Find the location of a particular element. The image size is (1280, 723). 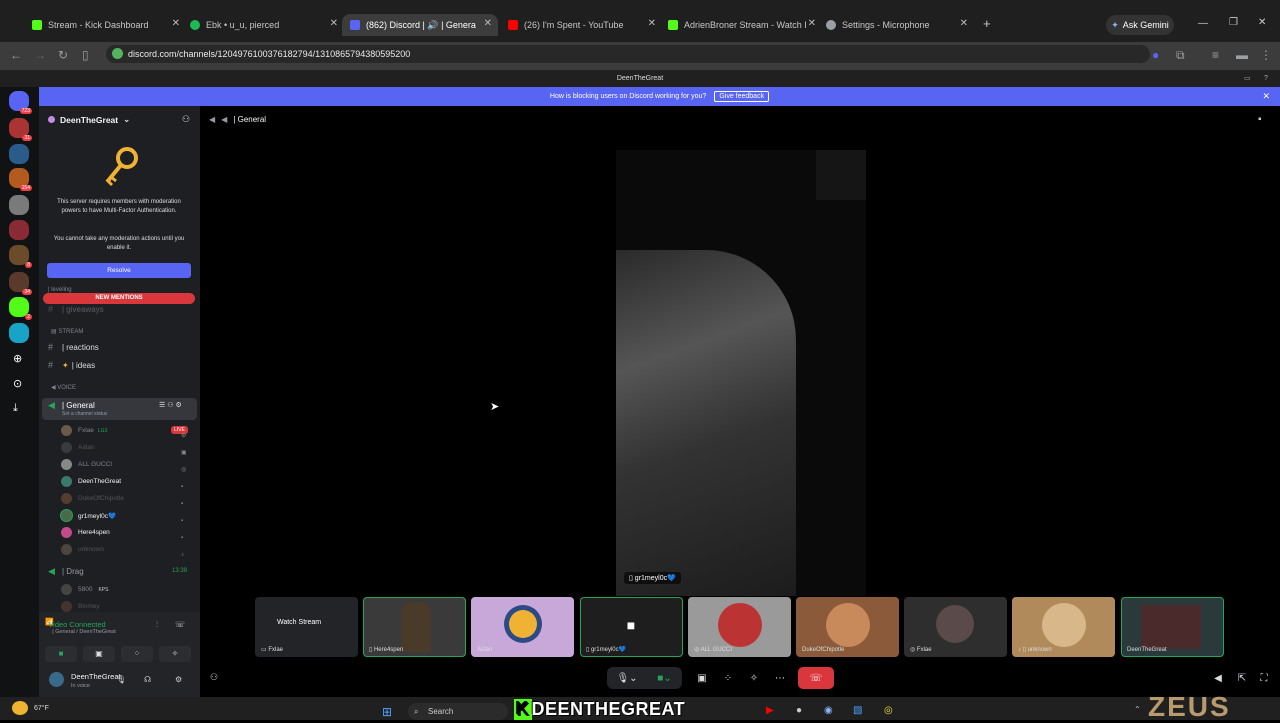

participant-tile: DeenTheGreat is located at coordinates (1172, 627).